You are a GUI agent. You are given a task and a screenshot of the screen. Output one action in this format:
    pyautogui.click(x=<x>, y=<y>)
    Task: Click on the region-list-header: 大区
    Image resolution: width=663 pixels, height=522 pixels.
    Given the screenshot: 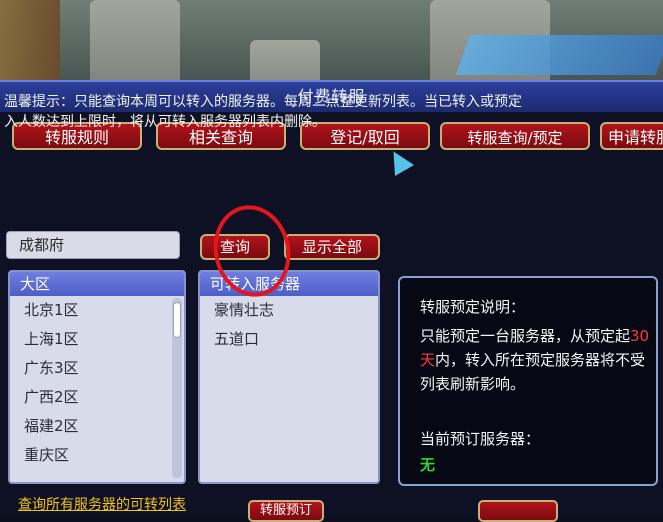 What is the action you would take?
    pyautogui.click(x=97, y=284)
    